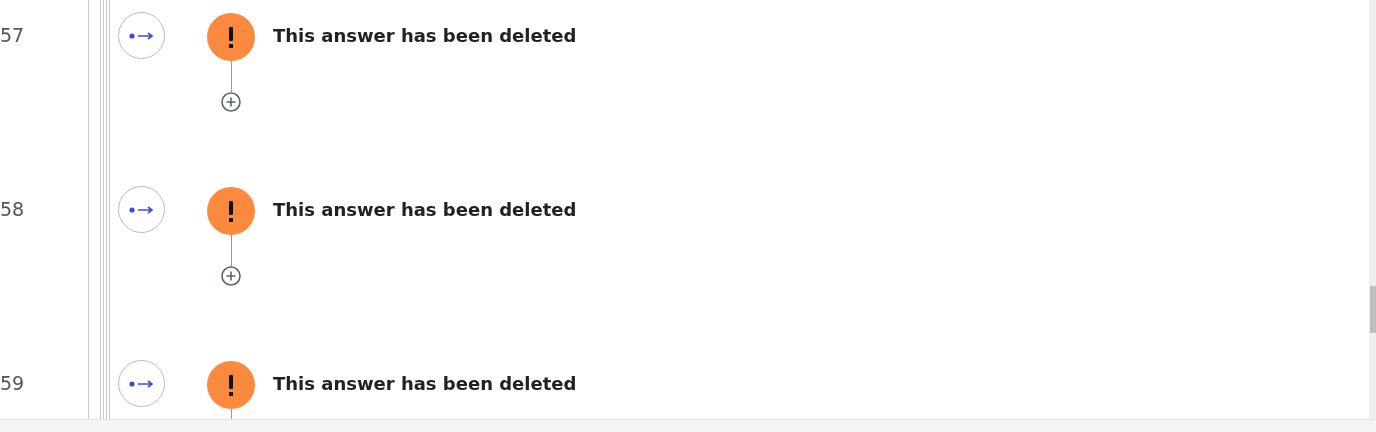  I want to click on line-number: 58, so click(12, 209).